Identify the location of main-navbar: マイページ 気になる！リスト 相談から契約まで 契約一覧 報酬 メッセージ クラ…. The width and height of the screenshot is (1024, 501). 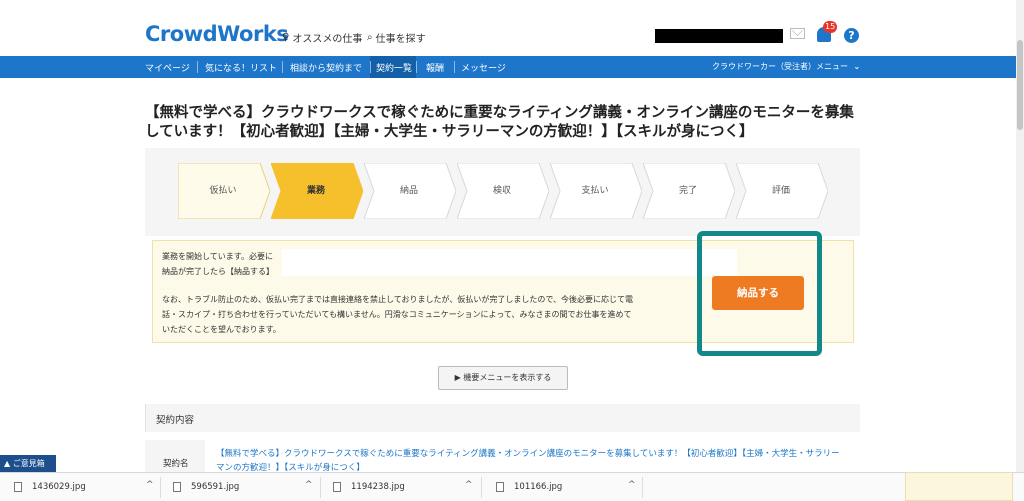
(508, 67).